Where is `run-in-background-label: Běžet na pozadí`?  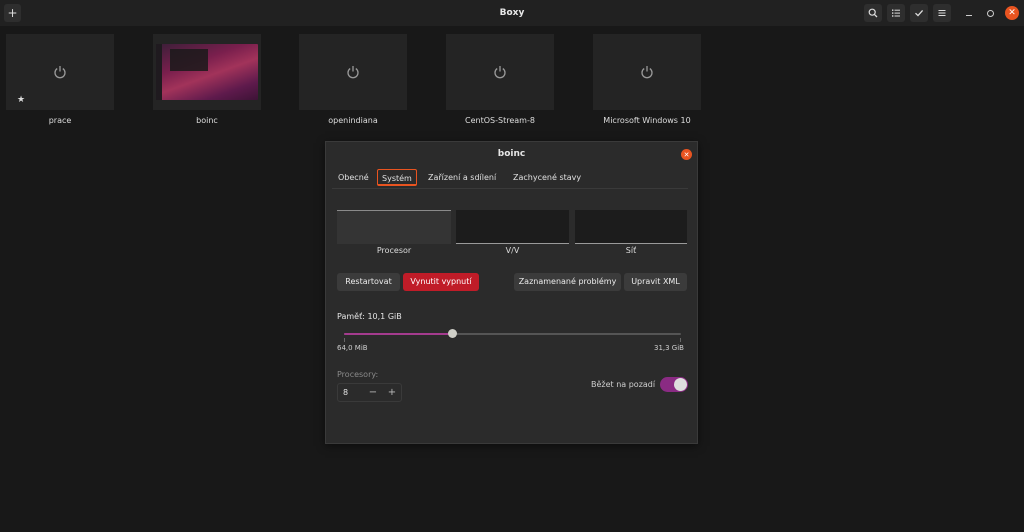 run-in-background-label: Běžet na pozadí is located at coordinates (623, 384).